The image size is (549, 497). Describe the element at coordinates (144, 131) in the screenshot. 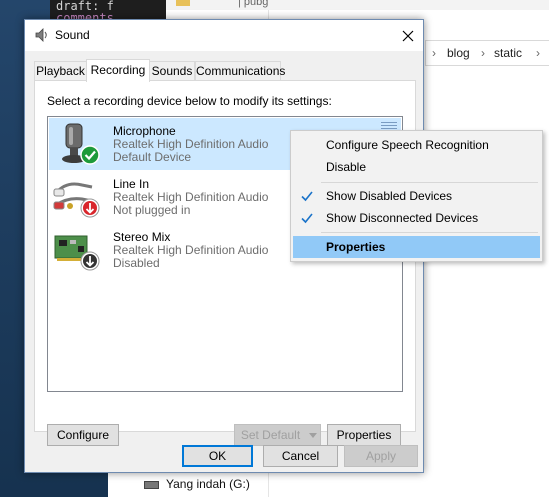

I see `device-name: Microphone` at that location.